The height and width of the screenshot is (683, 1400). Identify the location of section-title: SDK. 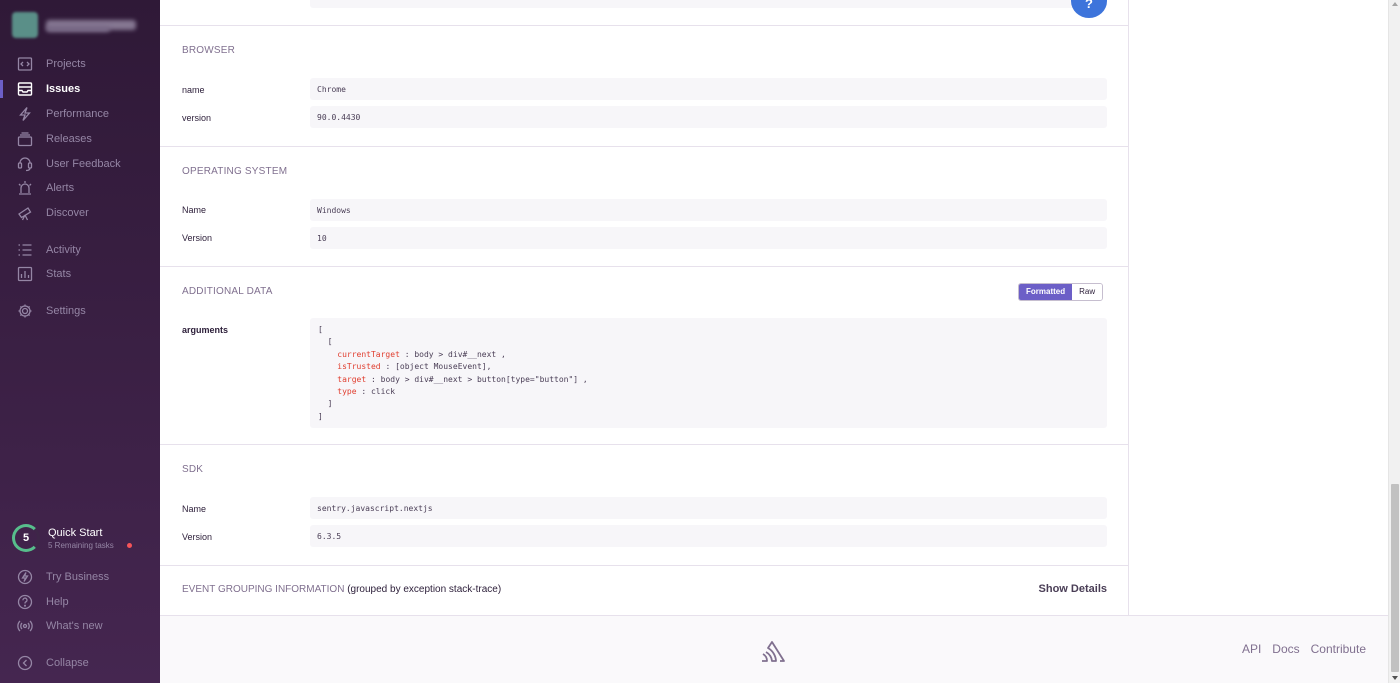
(193, 469).